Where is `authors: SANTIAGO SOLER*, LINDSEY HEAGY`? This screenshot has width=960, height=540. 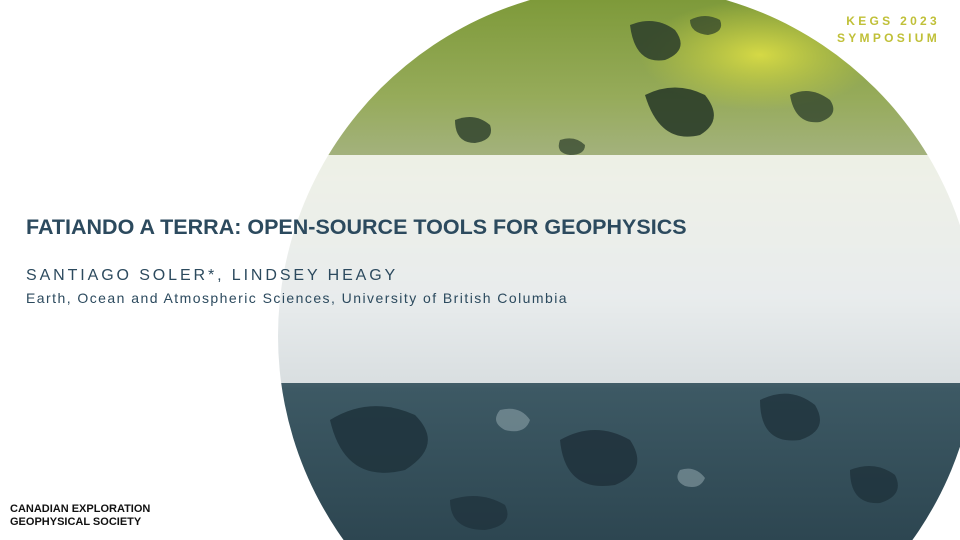 authors: SANTIAGO SOLER*, LINDSEY HEAGY is located at coordinates (212, 275).